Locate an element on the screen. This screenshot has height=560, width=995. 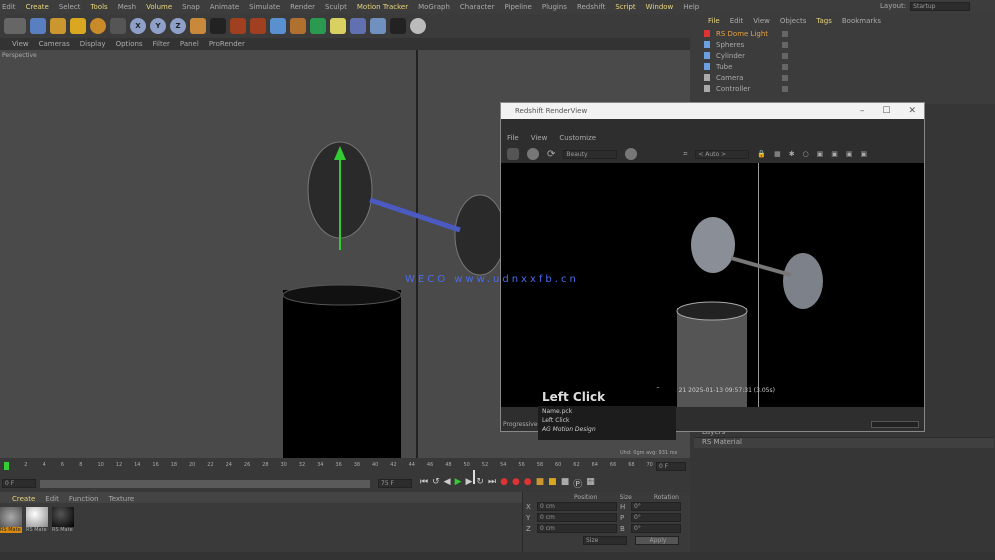
menu-item-help: Help is located at coordinates (691, 7).